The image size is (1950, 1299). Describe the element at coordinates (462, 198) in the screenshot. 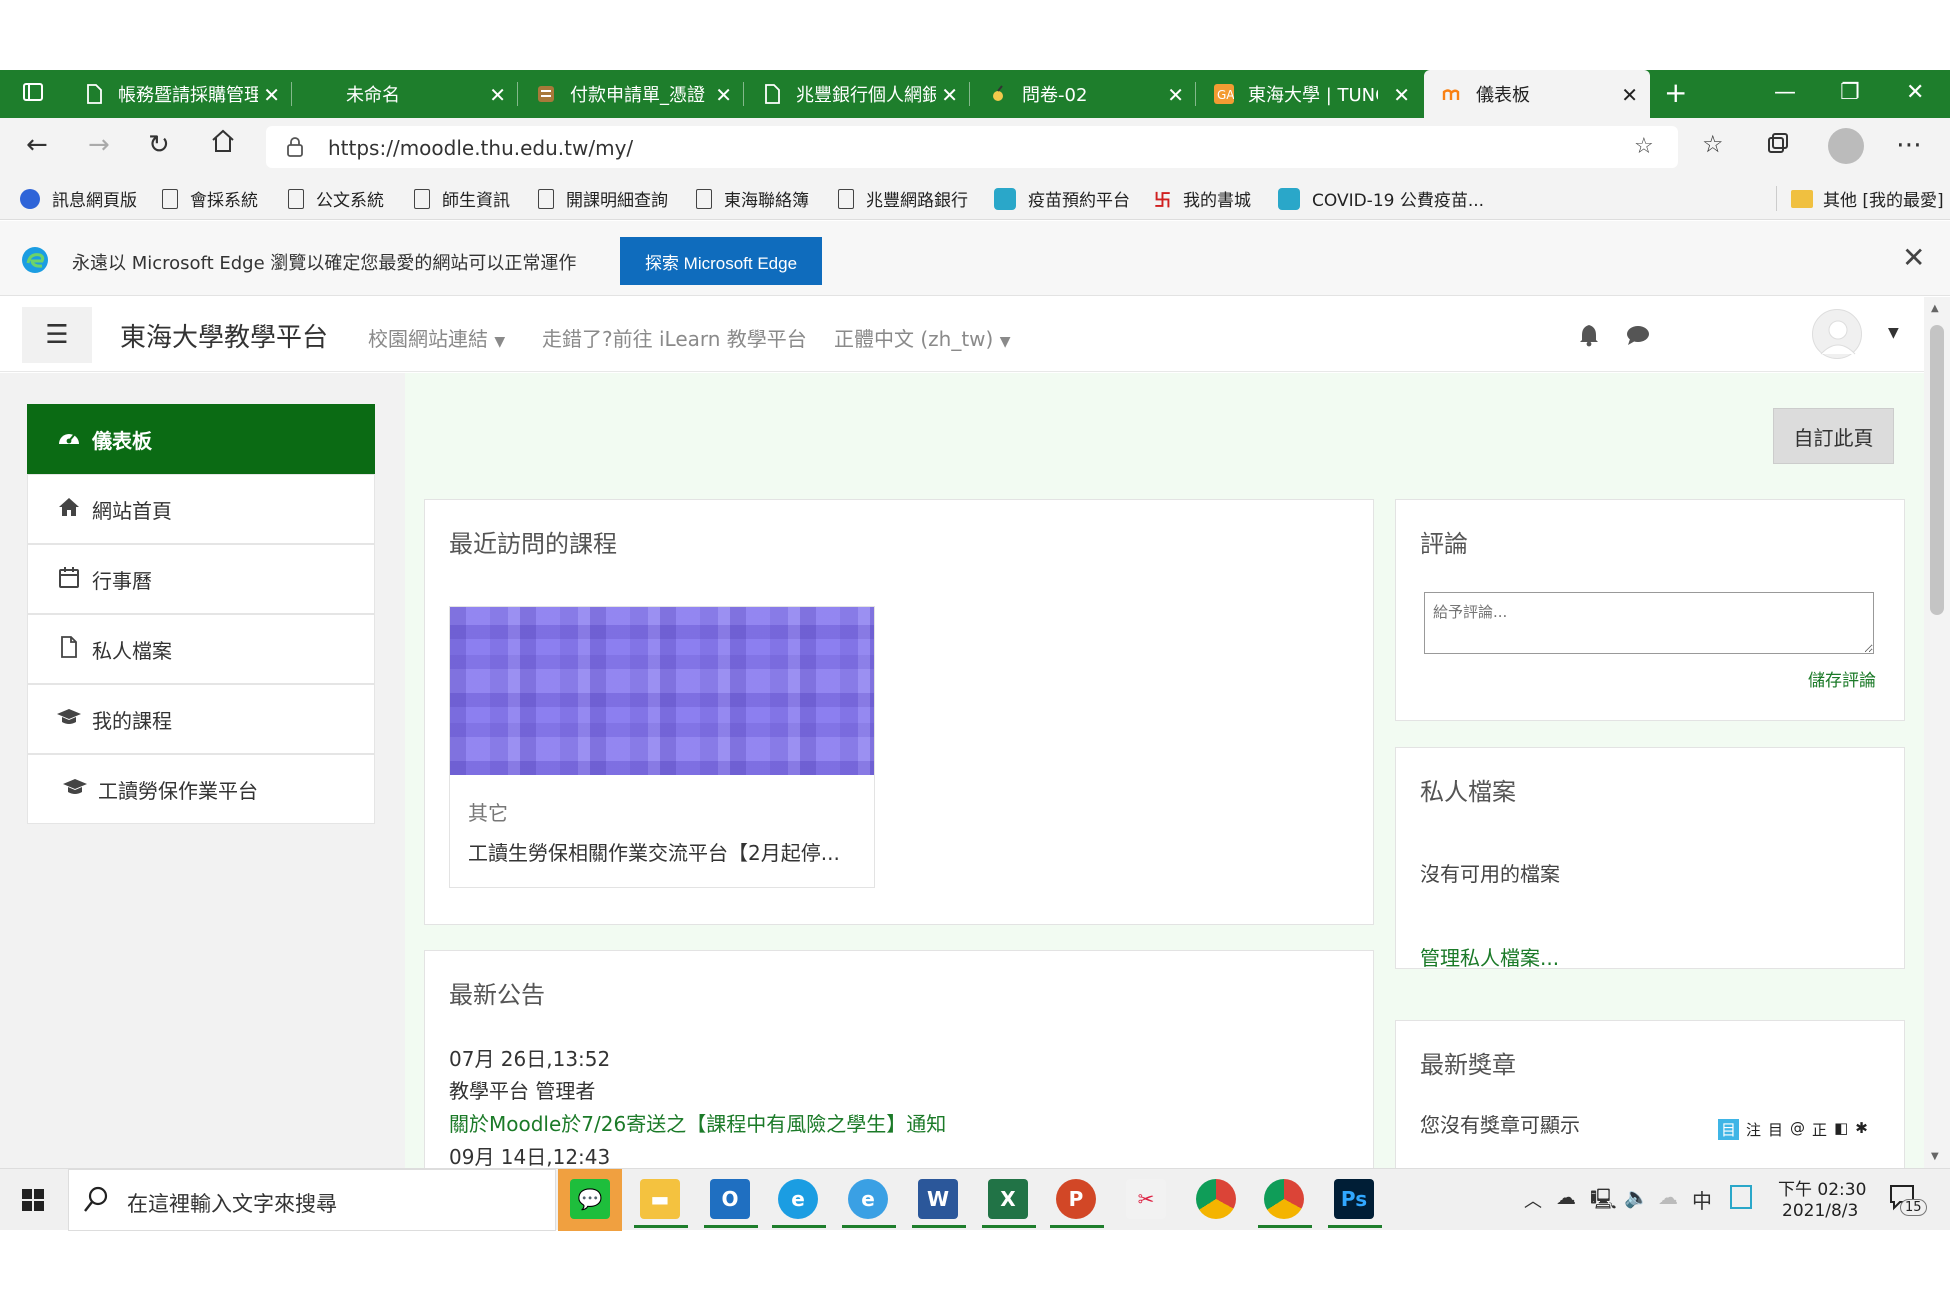

I see `bookmark-item: 師生資訊` at that location.